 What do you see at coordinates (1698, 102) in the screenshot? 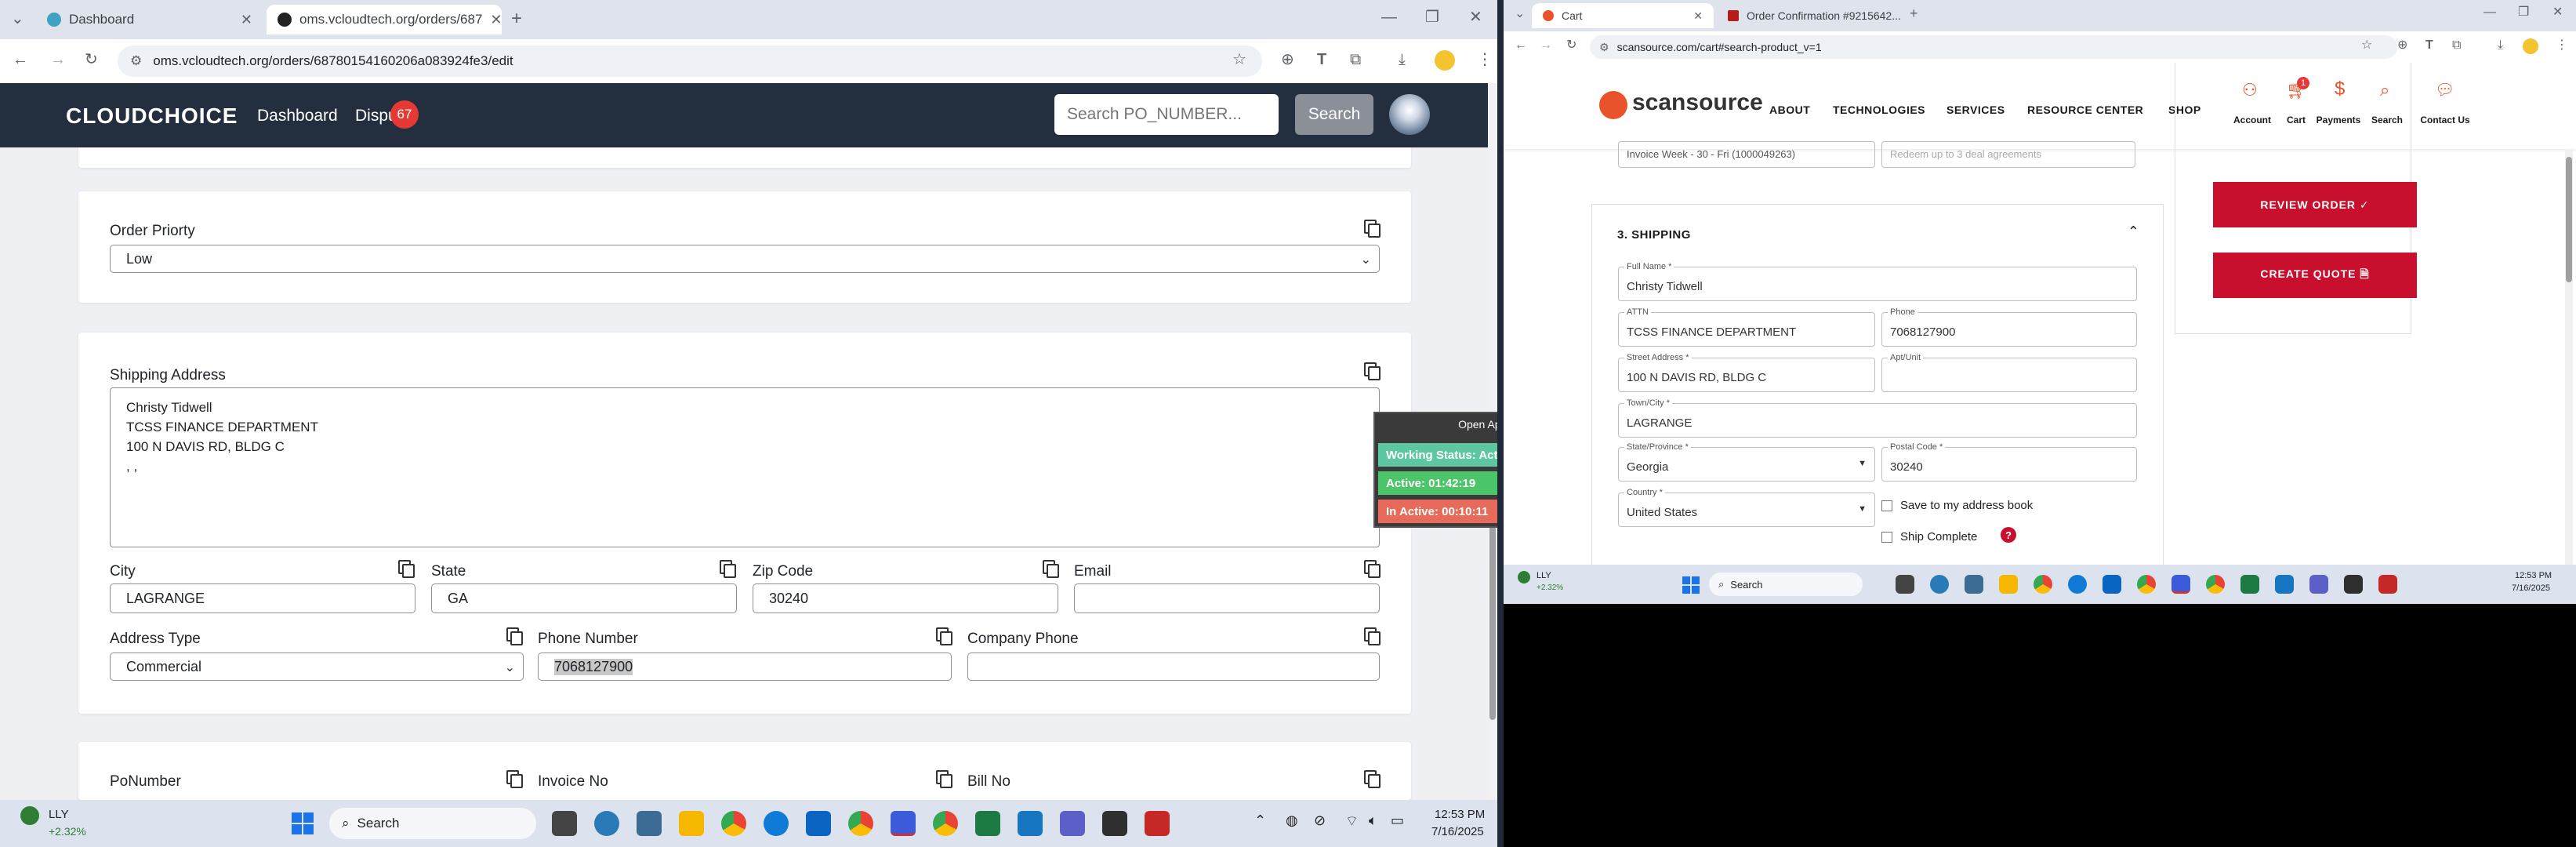
I see `scansource-logo: scansource` at bounding box center [1698, 102].